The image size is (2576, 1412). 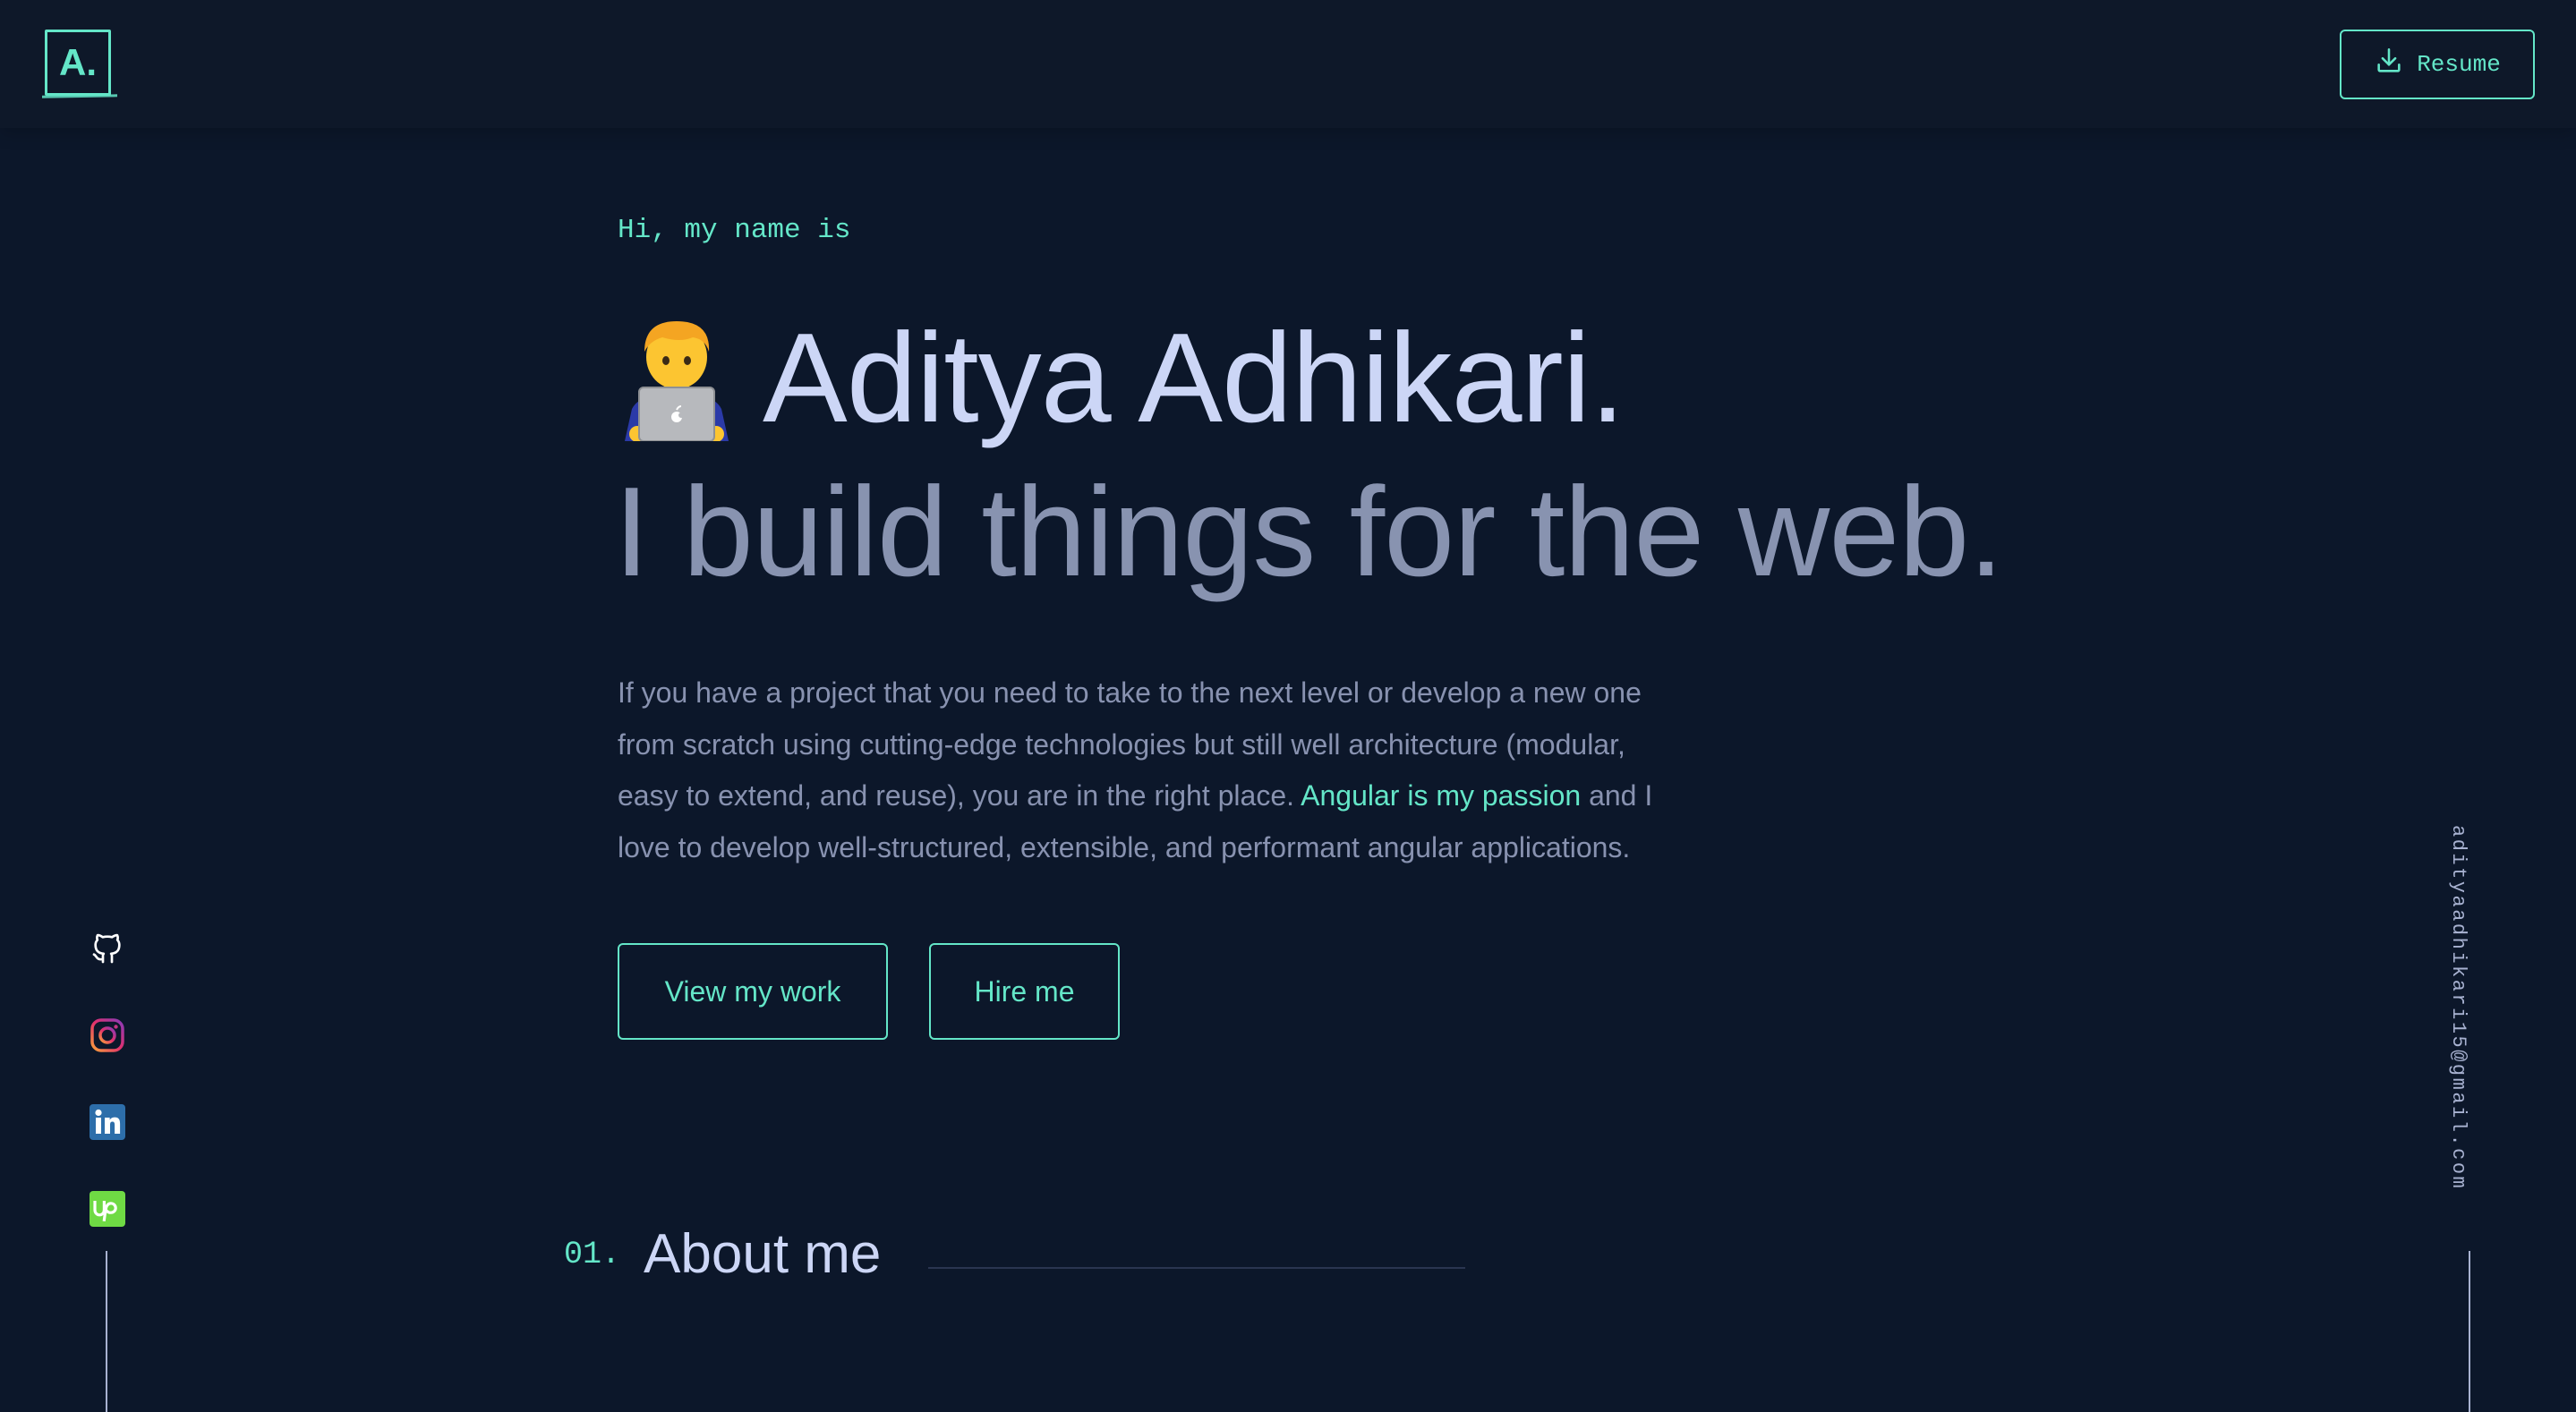 I want to click on download-icon, so click(x=2389, y=64).